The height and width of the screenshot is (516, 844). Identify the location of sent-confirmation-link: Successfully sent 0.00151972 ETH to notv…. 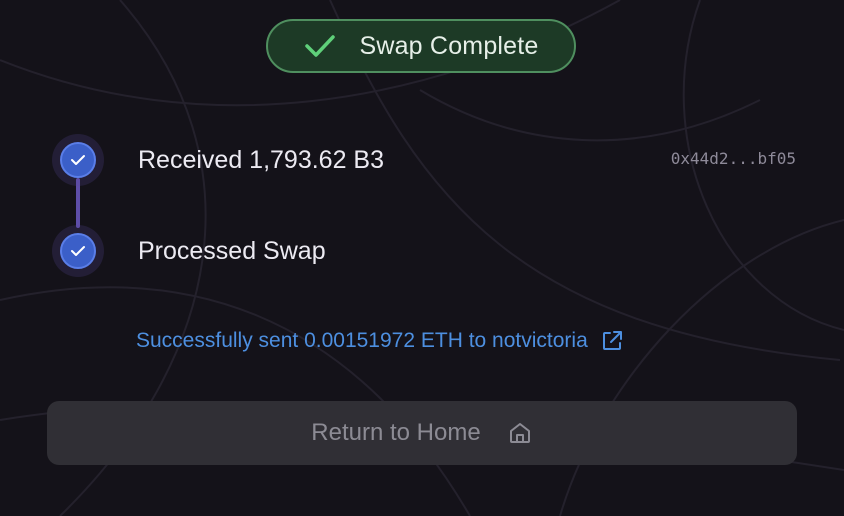
(380, 341).